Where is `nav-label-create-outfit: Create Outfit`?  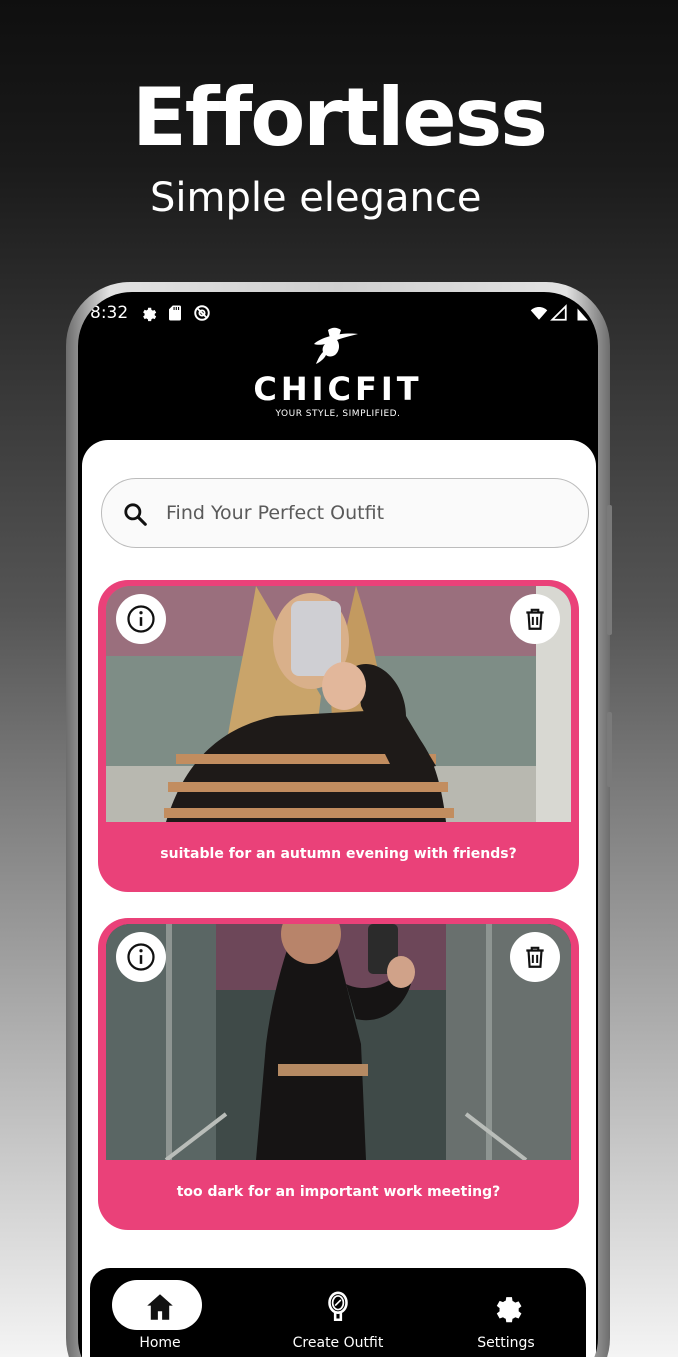 nav-label-create-outfit: Create Outfit is located at coordinates (338, 1343).